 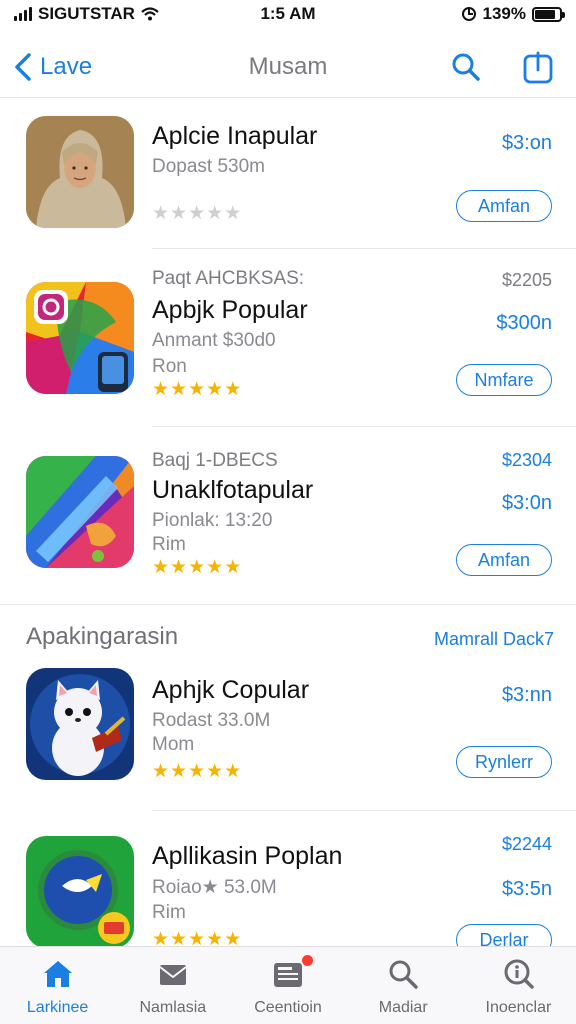 What do you see at coordinates (468, 14) in the screenshot?
I see `location-icon` at bounding box center [468, 14].